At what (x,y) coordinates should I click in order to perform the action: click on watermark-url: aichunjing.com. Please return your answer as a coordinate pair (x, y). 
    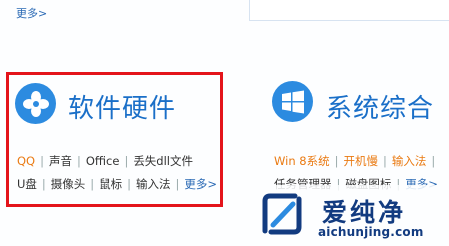
    Looking at the image, I should click on (371, 232).